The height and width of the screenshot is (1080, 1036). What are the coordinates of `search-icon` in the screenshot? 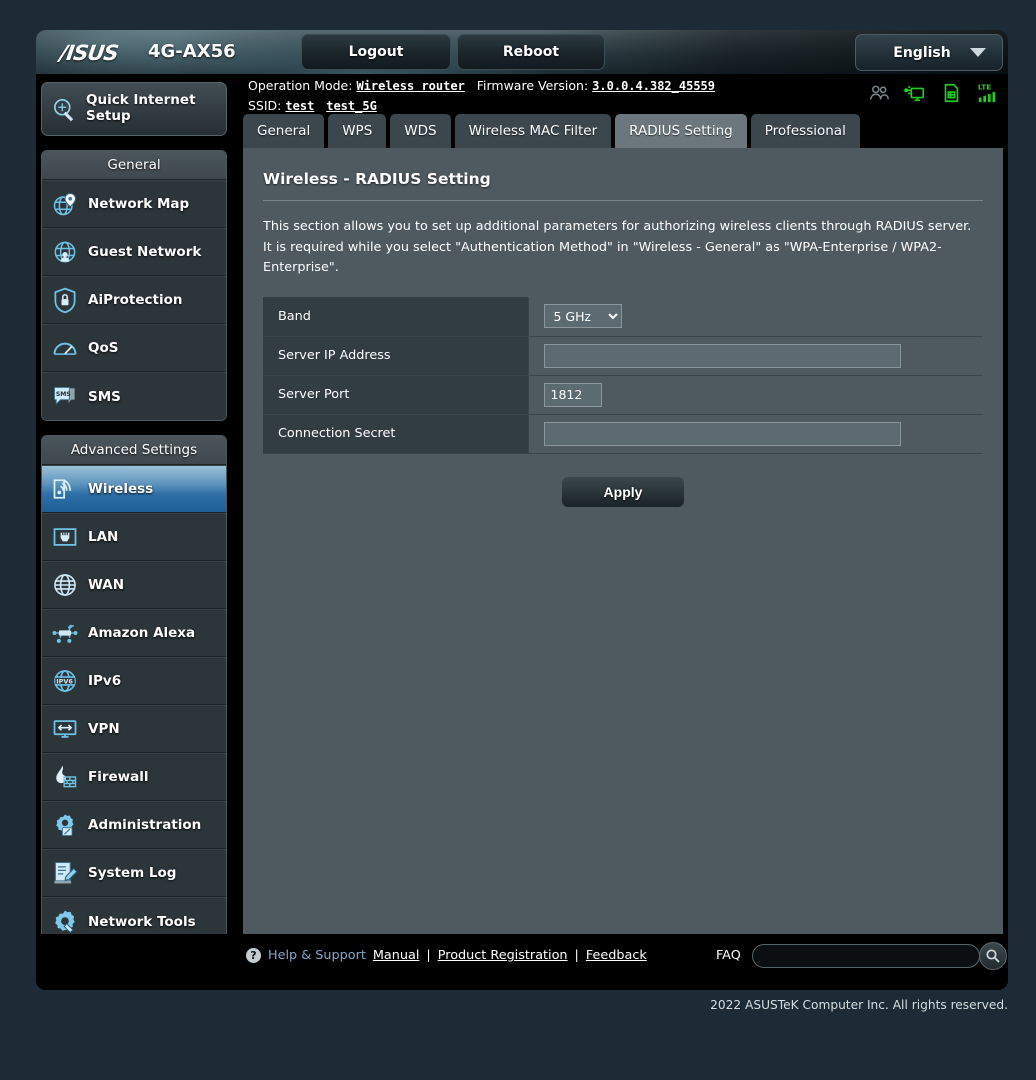 It's located at (993, 956).